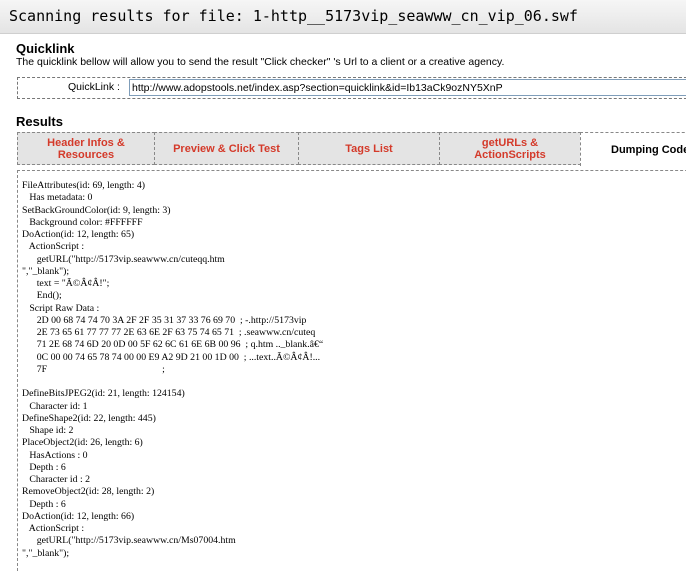  What do you see at coordinates (648, 149) in the screenshot?
I see `tab-label: Dumping Code` at bounding box center [648, 149].